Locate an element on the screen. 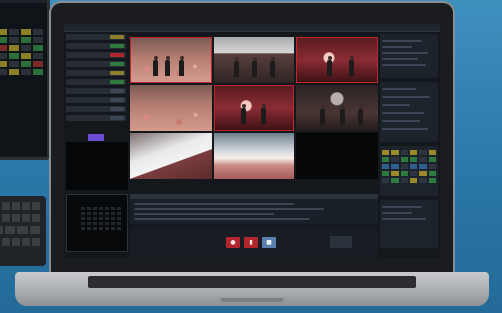 The image size is (502, 313). mixer-grid is located at coordinates (409, 166).